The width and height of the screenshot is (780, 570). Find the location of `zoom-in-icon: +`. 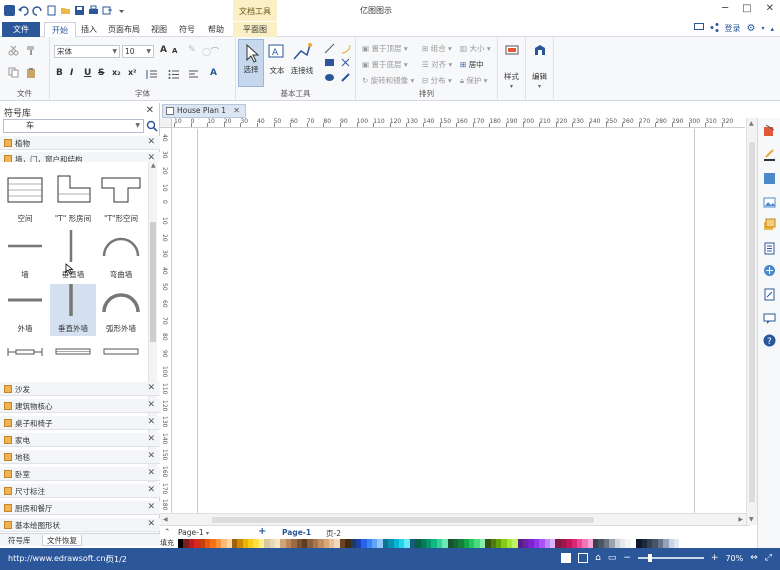

zoom-in-icon: + is located at coordinates (715, 558).